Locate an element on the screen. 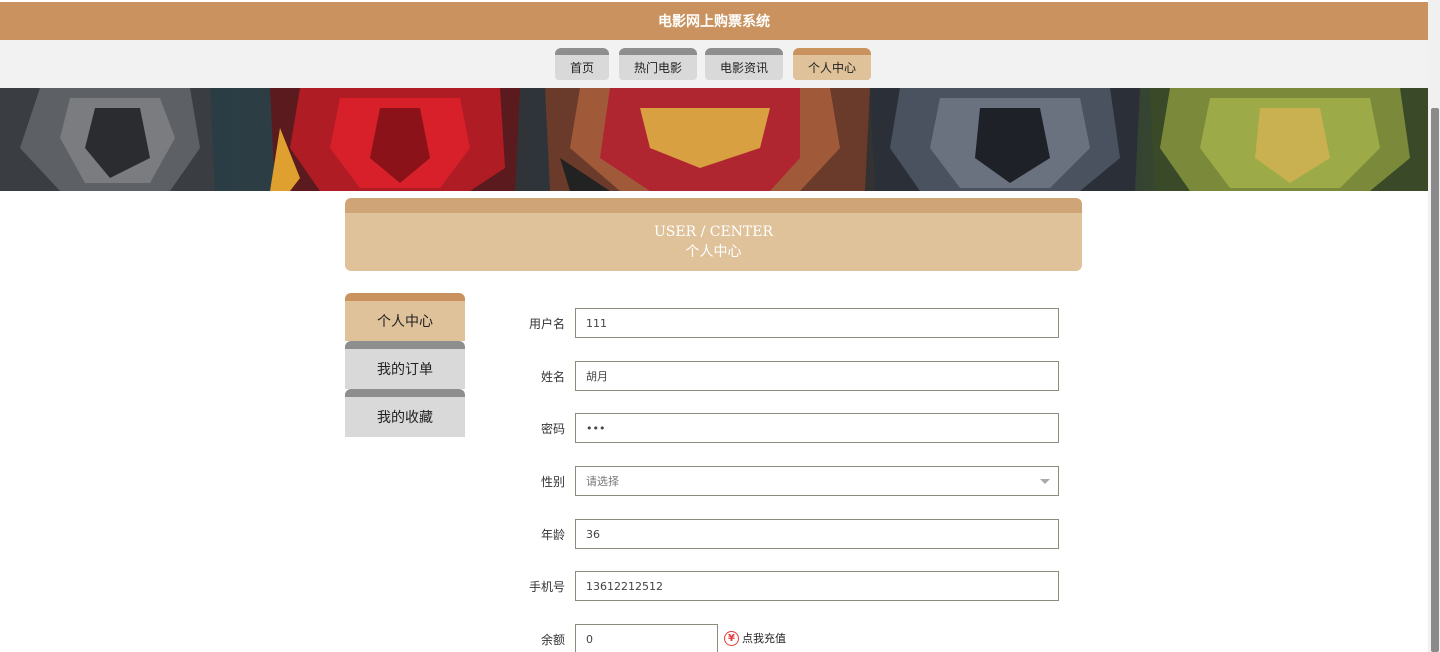 The width and height of the screenshot is (1440, 652). tab-movie-news: 电影资讯 is located at coordinates (744, 64).